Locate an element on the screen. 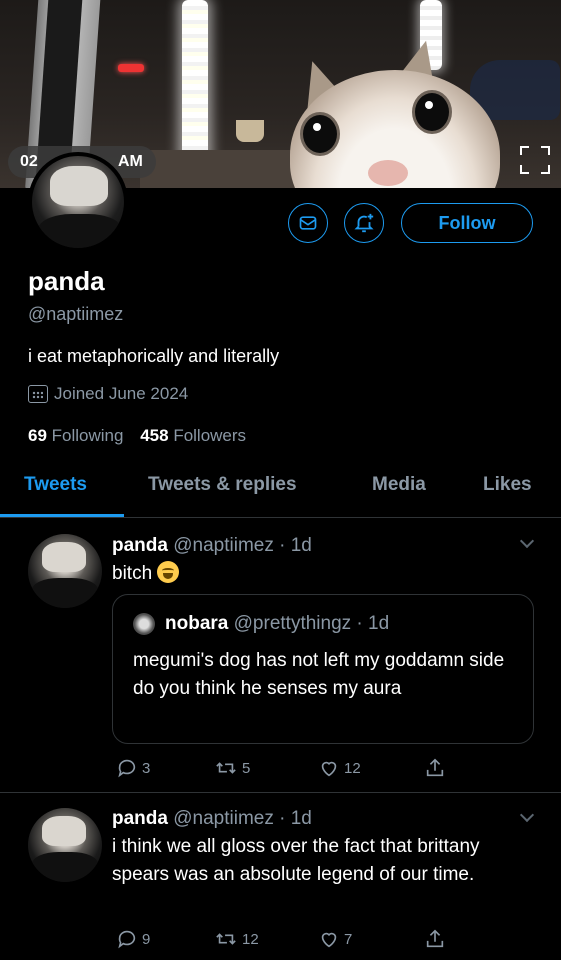  profile-bio: i eat metaphorically and literally is located at coordinates (154, 356).